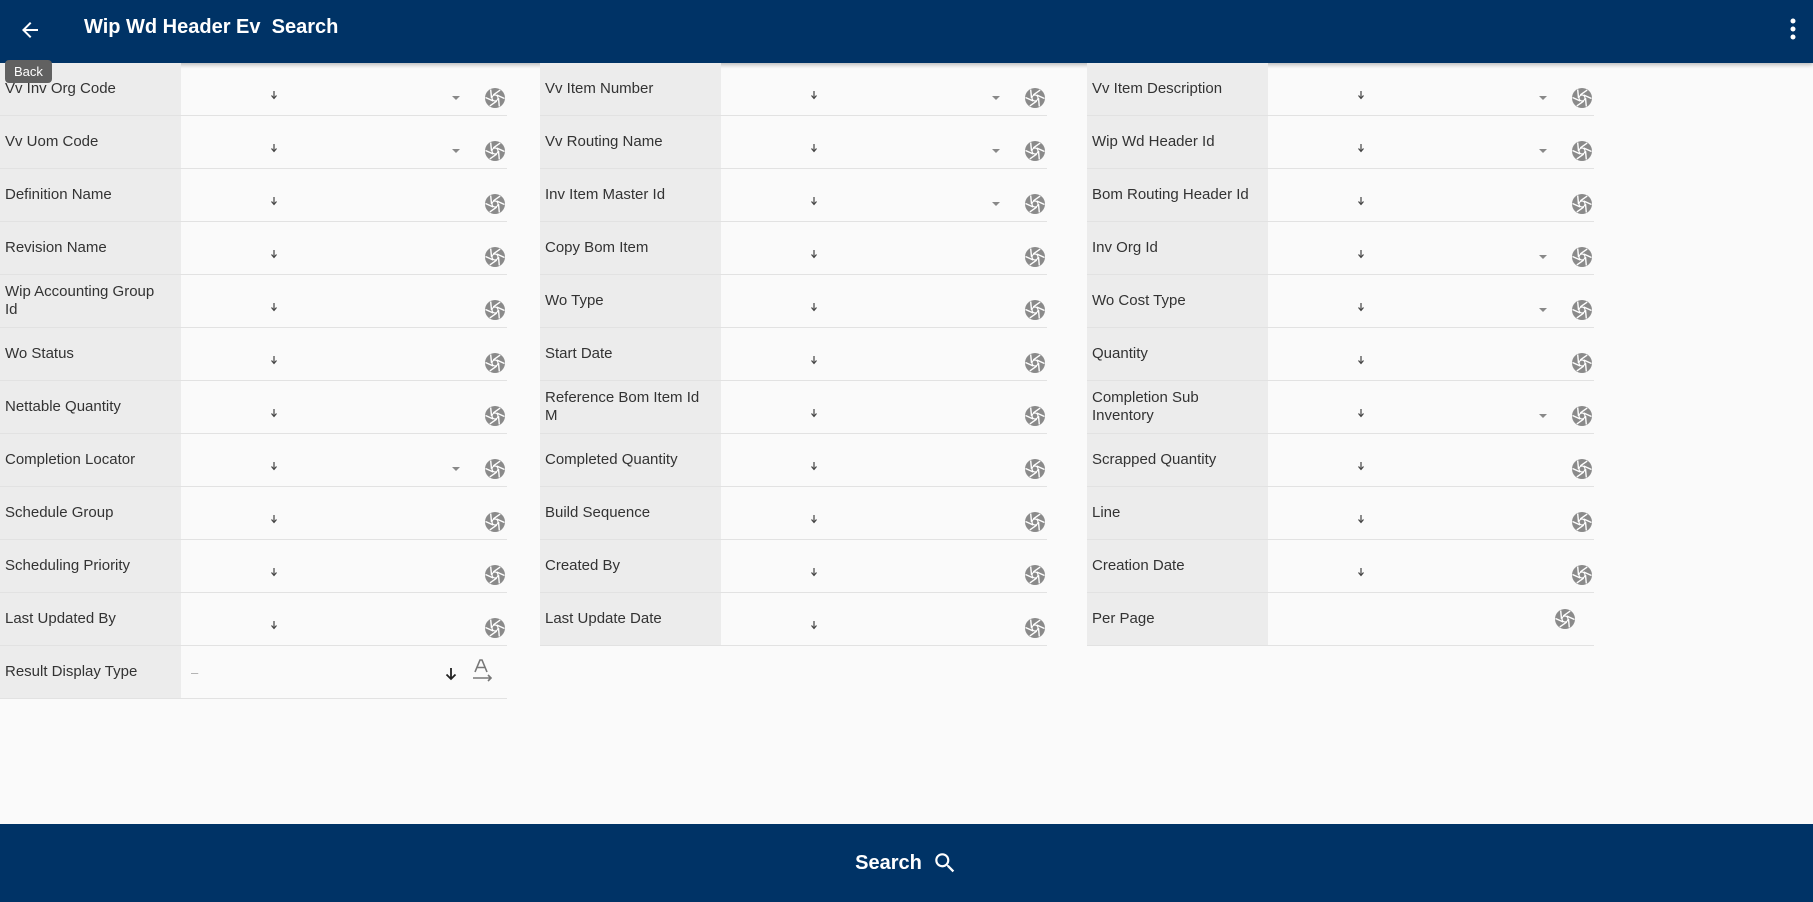 The height and width of the screenshot is (902, 1813). I want to click on per-page-input, so click(1431, 619).